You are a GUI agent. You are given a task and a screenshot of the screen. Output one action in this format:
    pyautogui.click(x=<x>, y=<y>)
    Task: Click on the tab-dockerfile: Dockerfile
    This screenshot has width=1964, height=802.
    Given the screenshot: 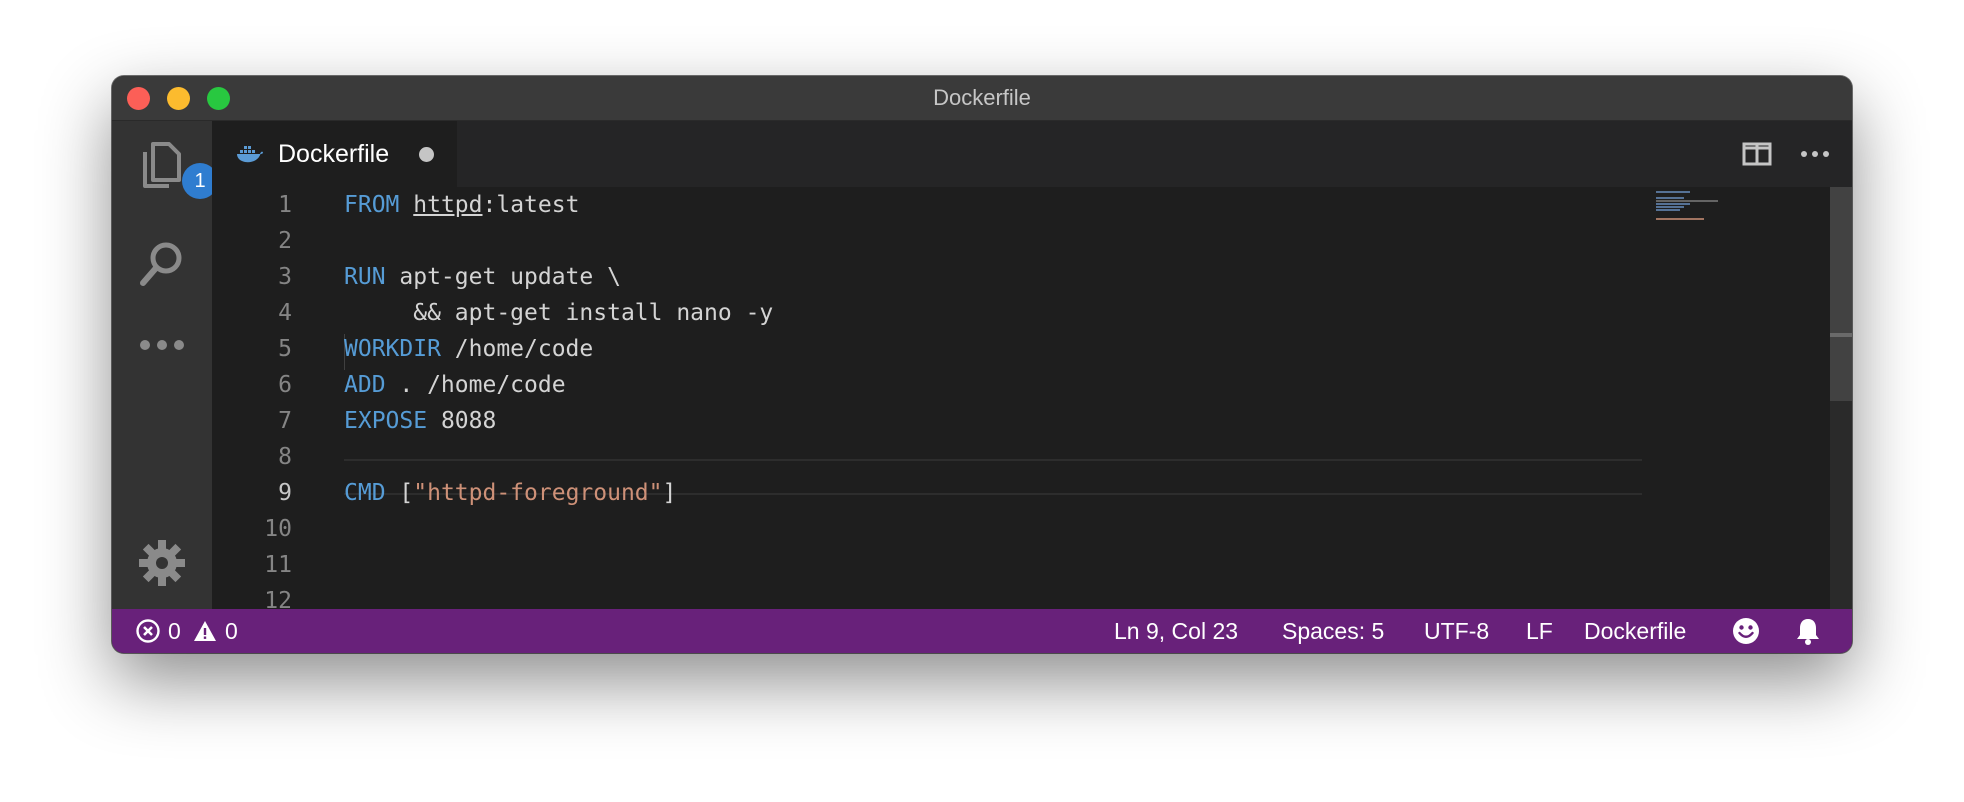 What is the action you would take?
    pyautogui.click(x=334, y=154)
    